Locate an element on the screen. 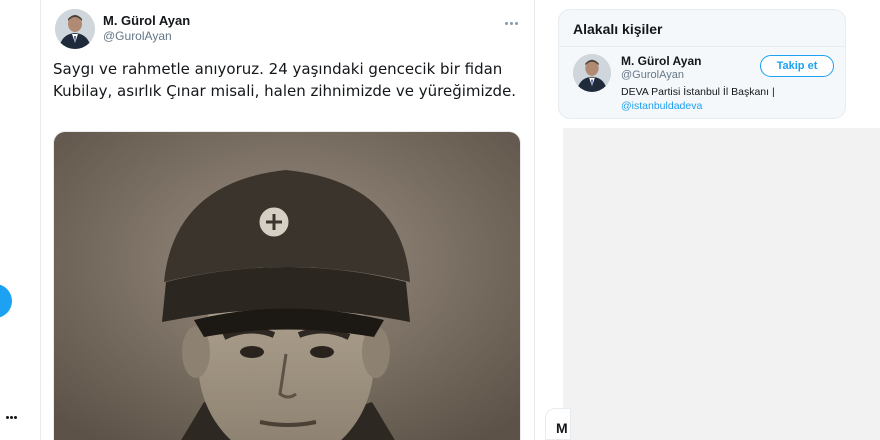  author-handle: @GurolAyan is located at coordinates (137, 36).